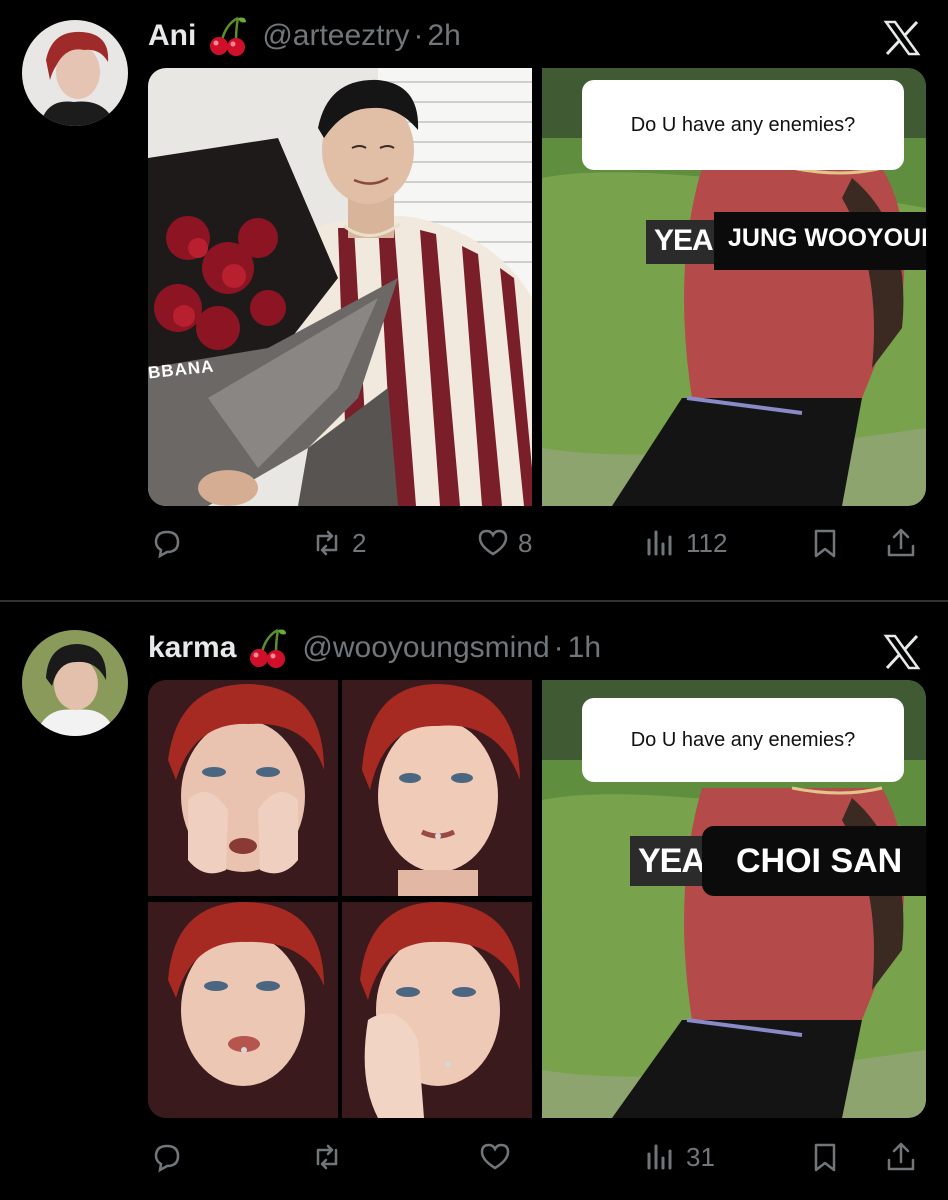 This screenshot has width=948, height=1200. What do you see at coordinates (707, 542) in the screenshot?
I see `views-count: 112` at bounding box center [707, 542].